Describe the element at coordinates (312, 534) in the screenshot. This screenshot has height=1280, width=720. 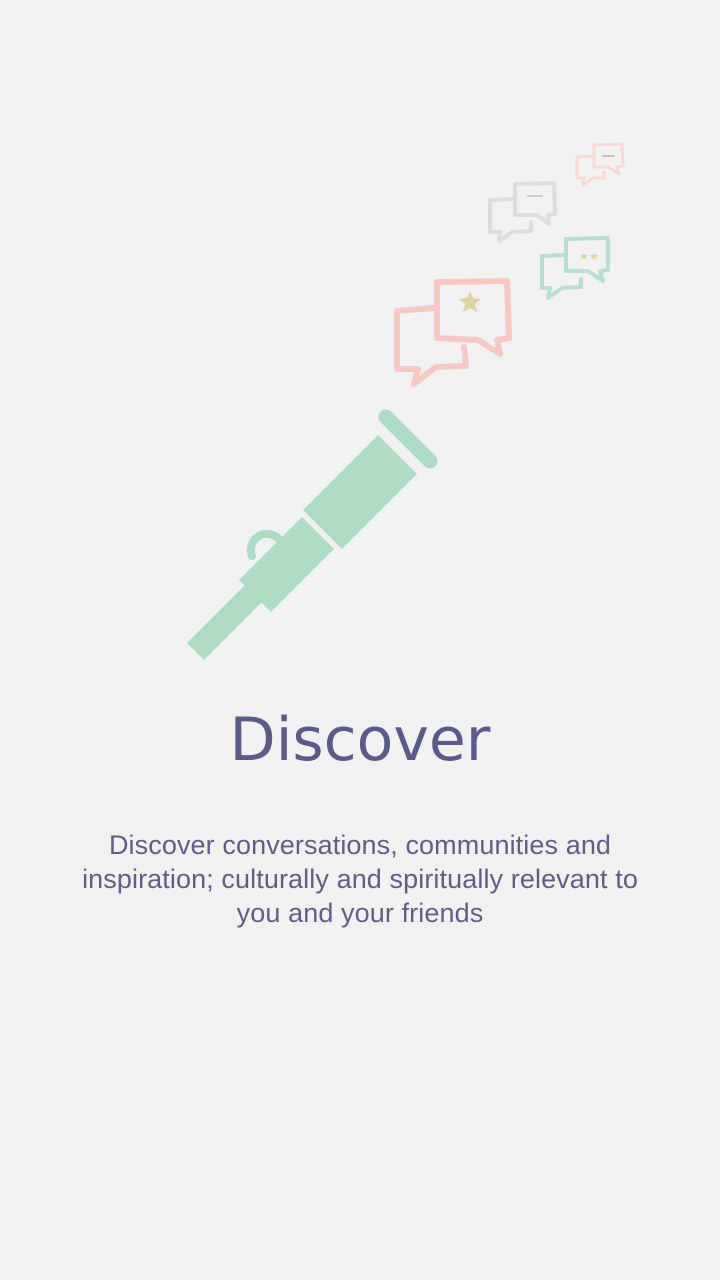
I see `telescope-icon` at that location.